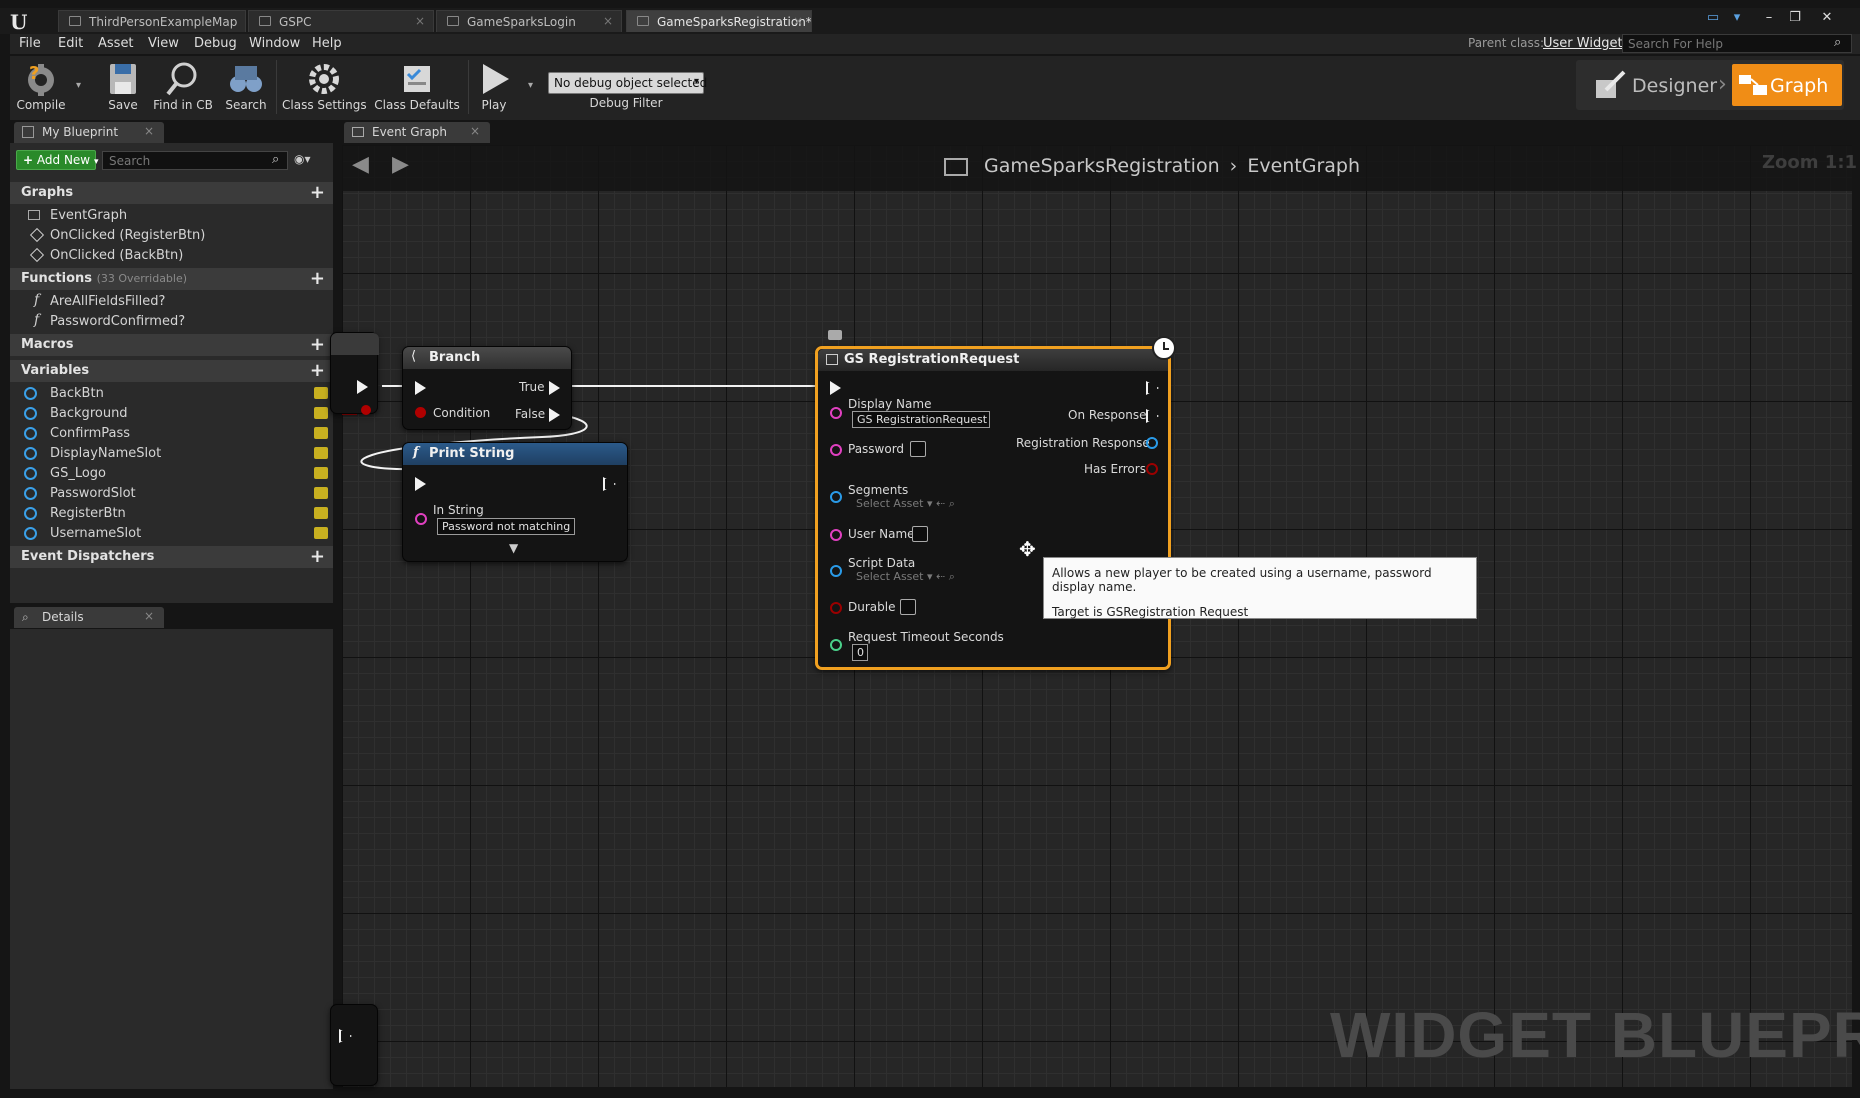 The width and height of the screenshot is (1860, 1098). What do you see at coordinates (171, 321) in the screenshot?
I see `function-item: f PasswordConfirmed?` at bounding box center [171, 321].